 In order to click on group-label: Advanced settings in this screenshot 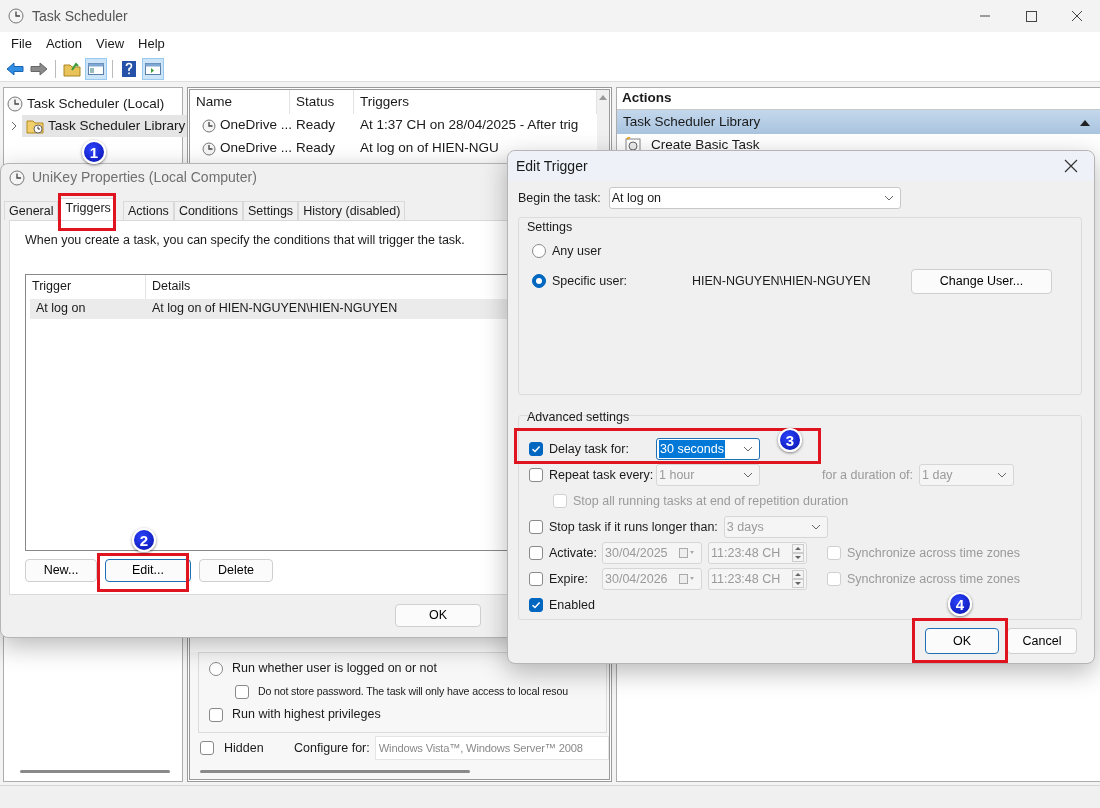, I will do `click(578, 417)`.